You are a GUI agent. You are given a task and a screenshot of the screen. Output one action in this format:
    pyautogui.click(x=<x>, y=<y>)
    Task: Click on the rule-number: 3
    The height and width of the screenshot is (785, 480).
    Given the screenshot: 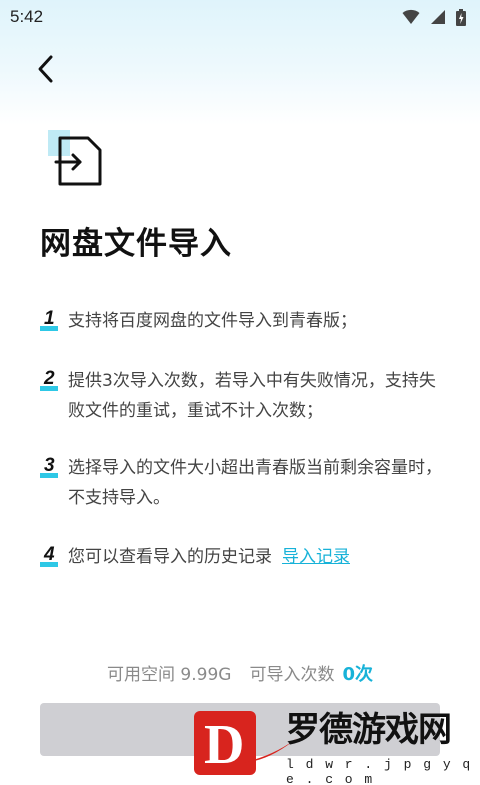 What is the action you would take?
    pyautogui.click(x=54, y=468)
    